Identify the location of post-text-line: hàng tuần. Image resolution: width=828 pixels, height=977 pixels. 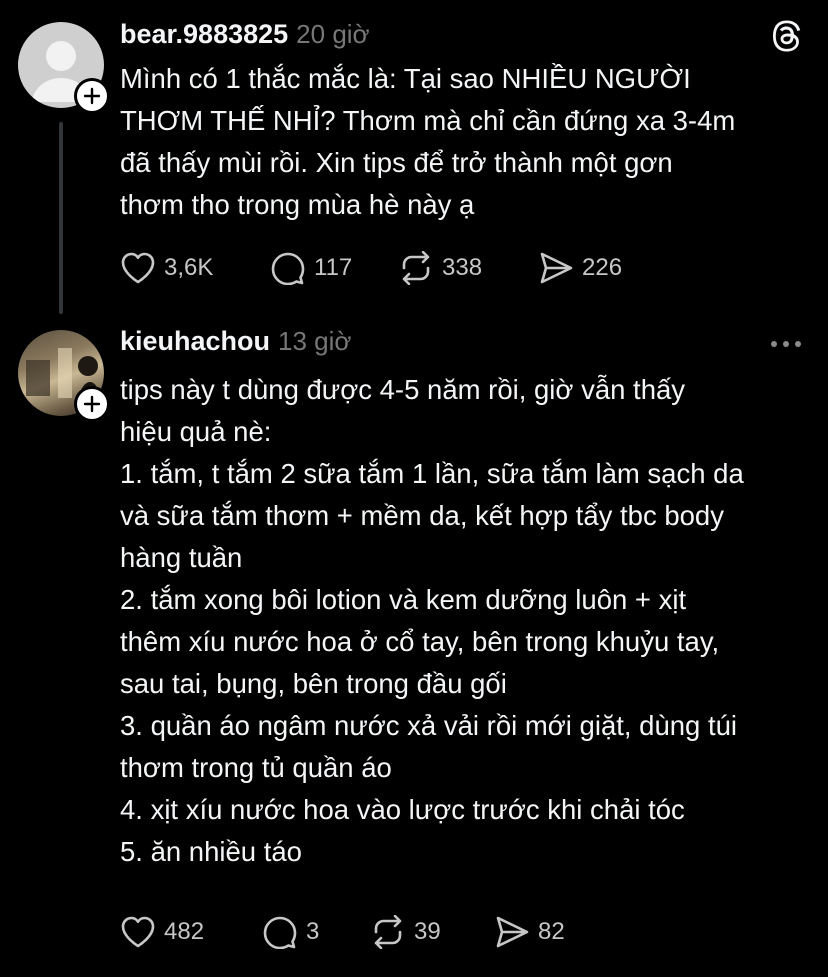
(181, 557).